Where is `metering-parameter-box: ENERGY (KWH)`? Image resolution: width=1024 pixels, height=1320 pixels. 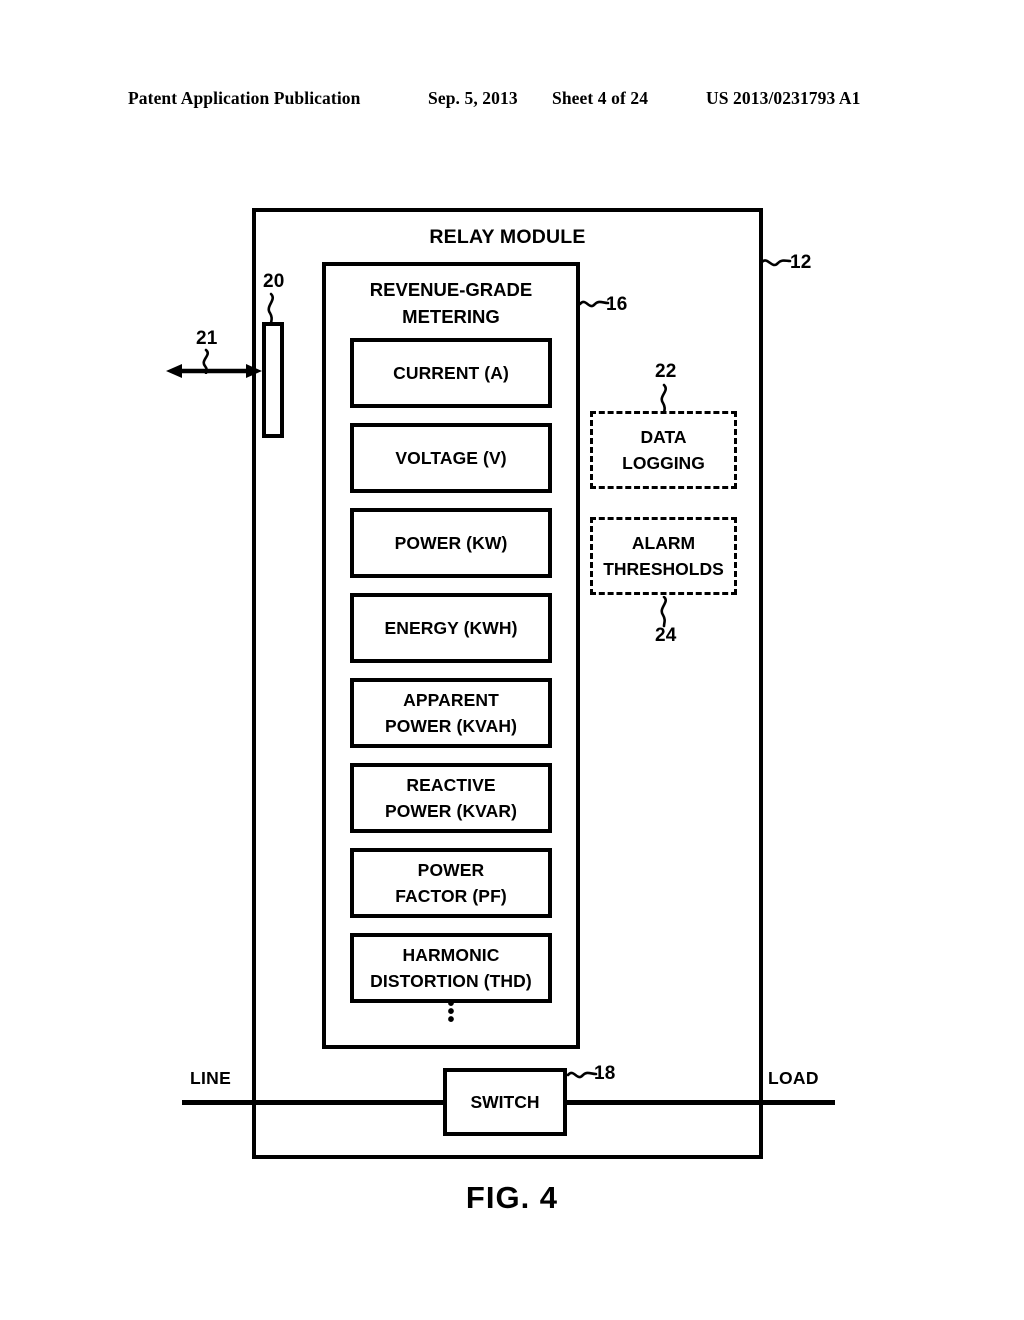
metering-parameter-box: ENERGY (KWH) is located at coordinates (451, 628).